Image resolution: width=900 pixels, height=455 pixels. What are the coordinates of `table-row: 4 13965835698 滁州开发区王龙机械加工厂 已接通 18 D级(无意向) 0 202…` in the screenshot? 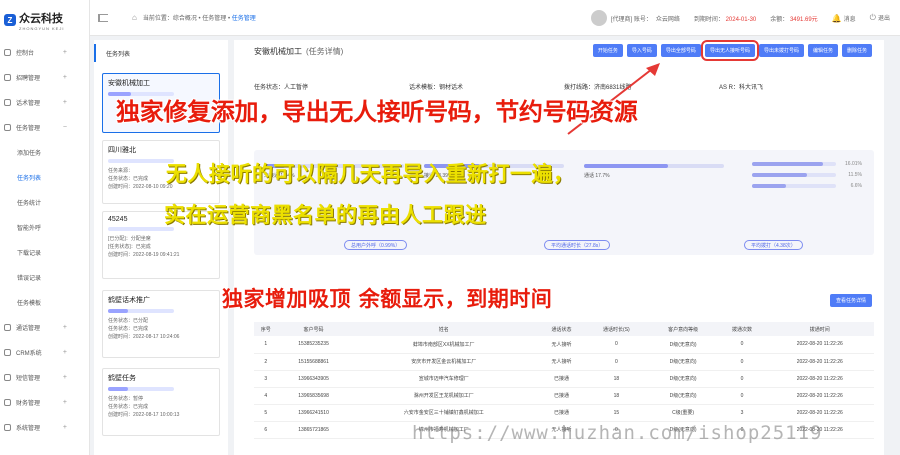 It's located at (564, 396).